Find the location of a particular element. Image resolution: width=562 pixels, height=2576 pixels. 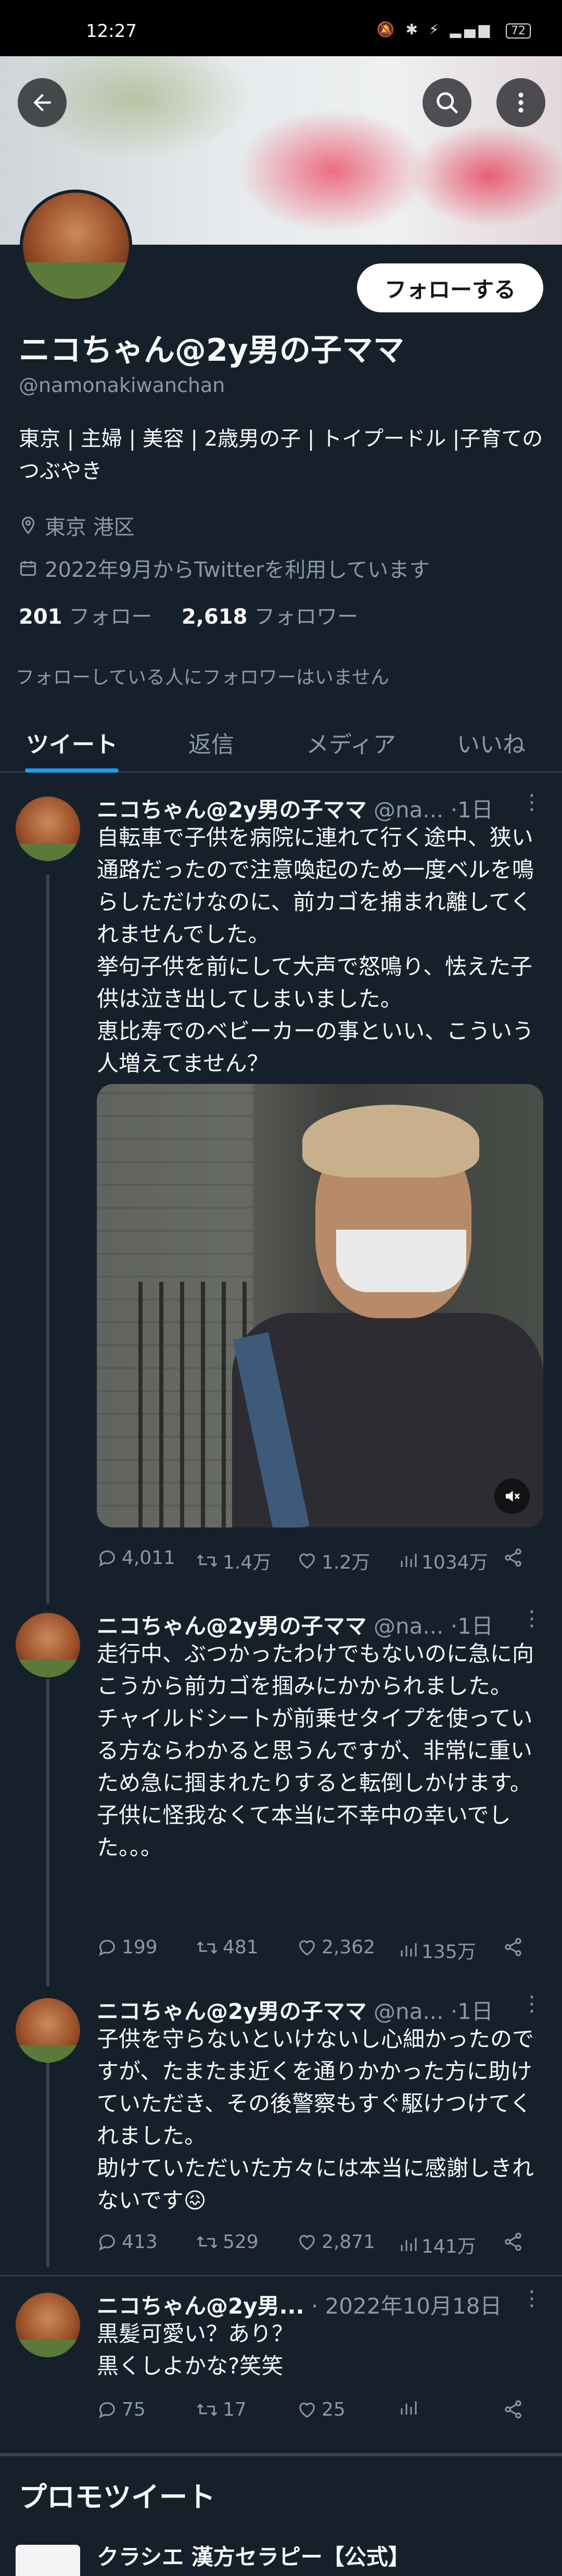

like-button: 25 is located at coordinates (321, 2409).